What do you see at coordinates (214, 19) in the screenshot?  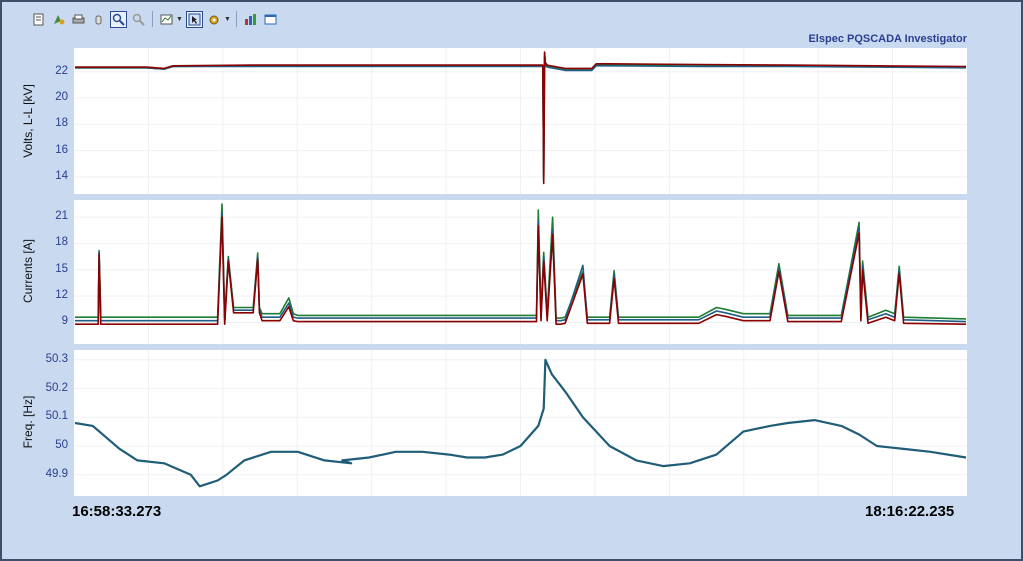 I see `settings-icon` at bounding box center [214, 19].